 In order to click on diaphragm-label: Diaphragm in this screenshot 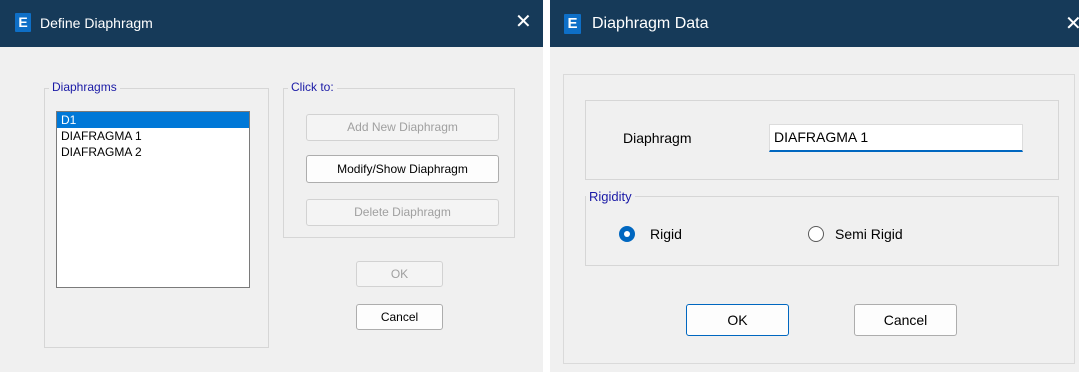, I will do `click(657, 138)`.